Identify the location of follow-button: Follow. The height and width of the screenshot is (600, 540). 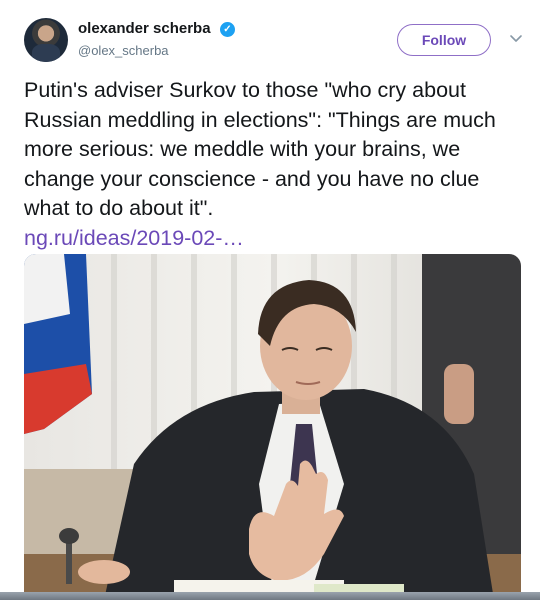
(444, 40).